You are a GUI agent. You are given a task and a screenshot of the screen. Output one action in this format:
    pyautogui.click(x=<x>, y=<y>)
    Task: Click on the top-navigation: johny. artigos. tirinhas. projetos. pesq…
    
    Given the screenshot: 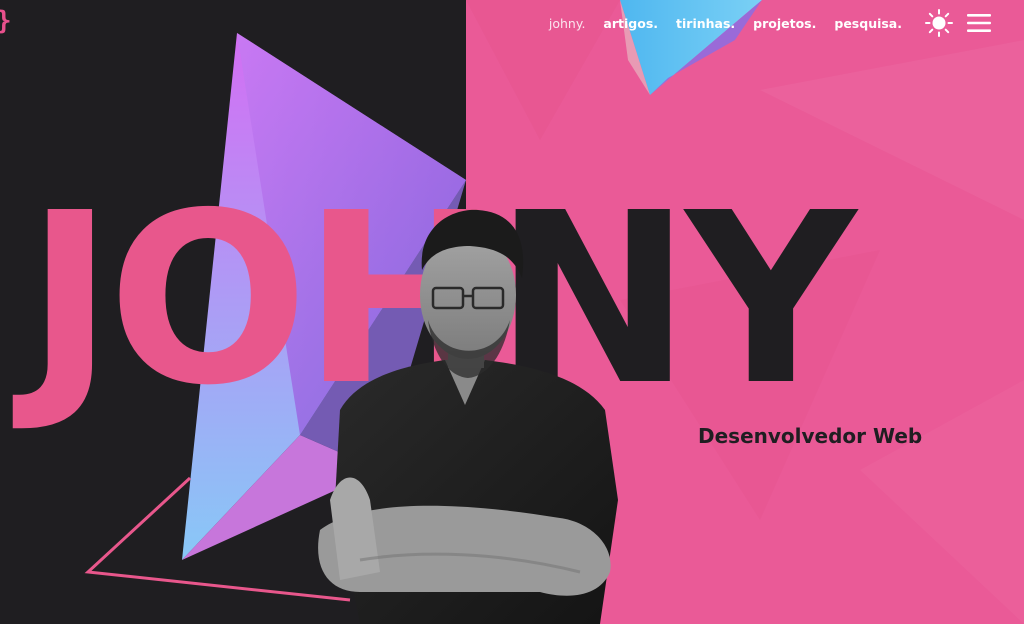 What is the action you would take?
    pyautogui.click(x=786, y=23)
    